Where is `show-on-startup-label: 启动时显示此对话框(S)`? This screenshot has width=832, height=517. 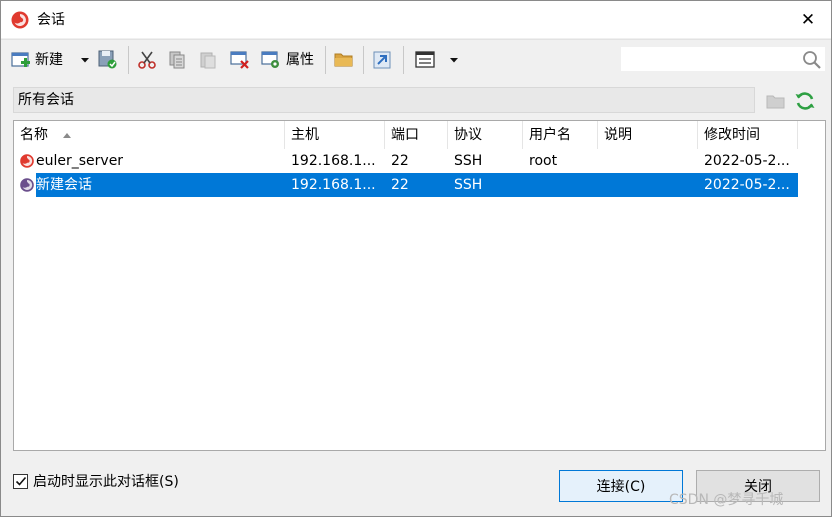
show-on-startup-label: 启动时显示此对话框(S) is located at coordinates (106, 482).